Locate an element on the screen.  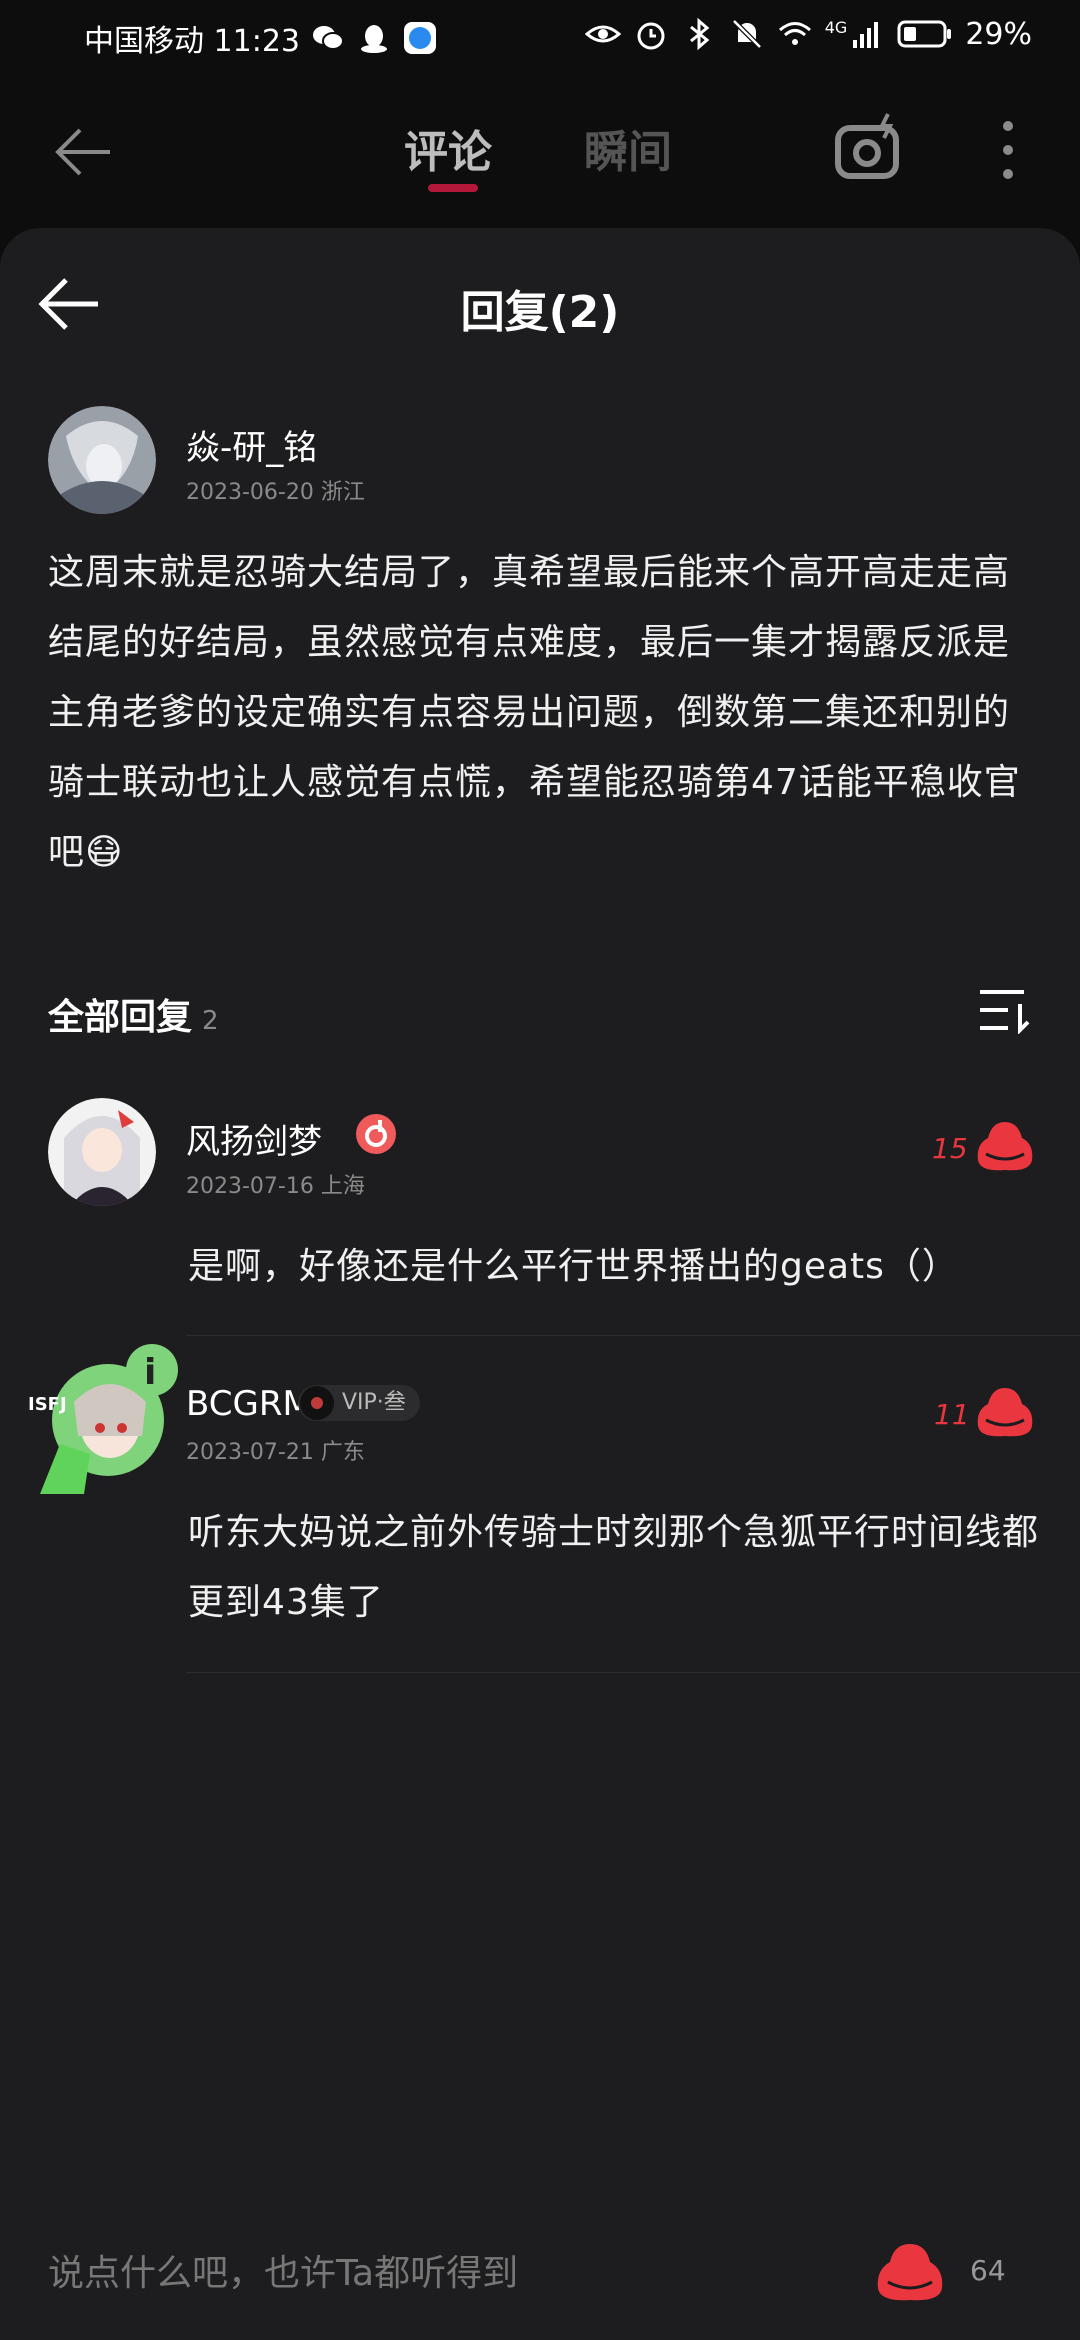
back-arrow-icon is located at coordinates (84, 152).